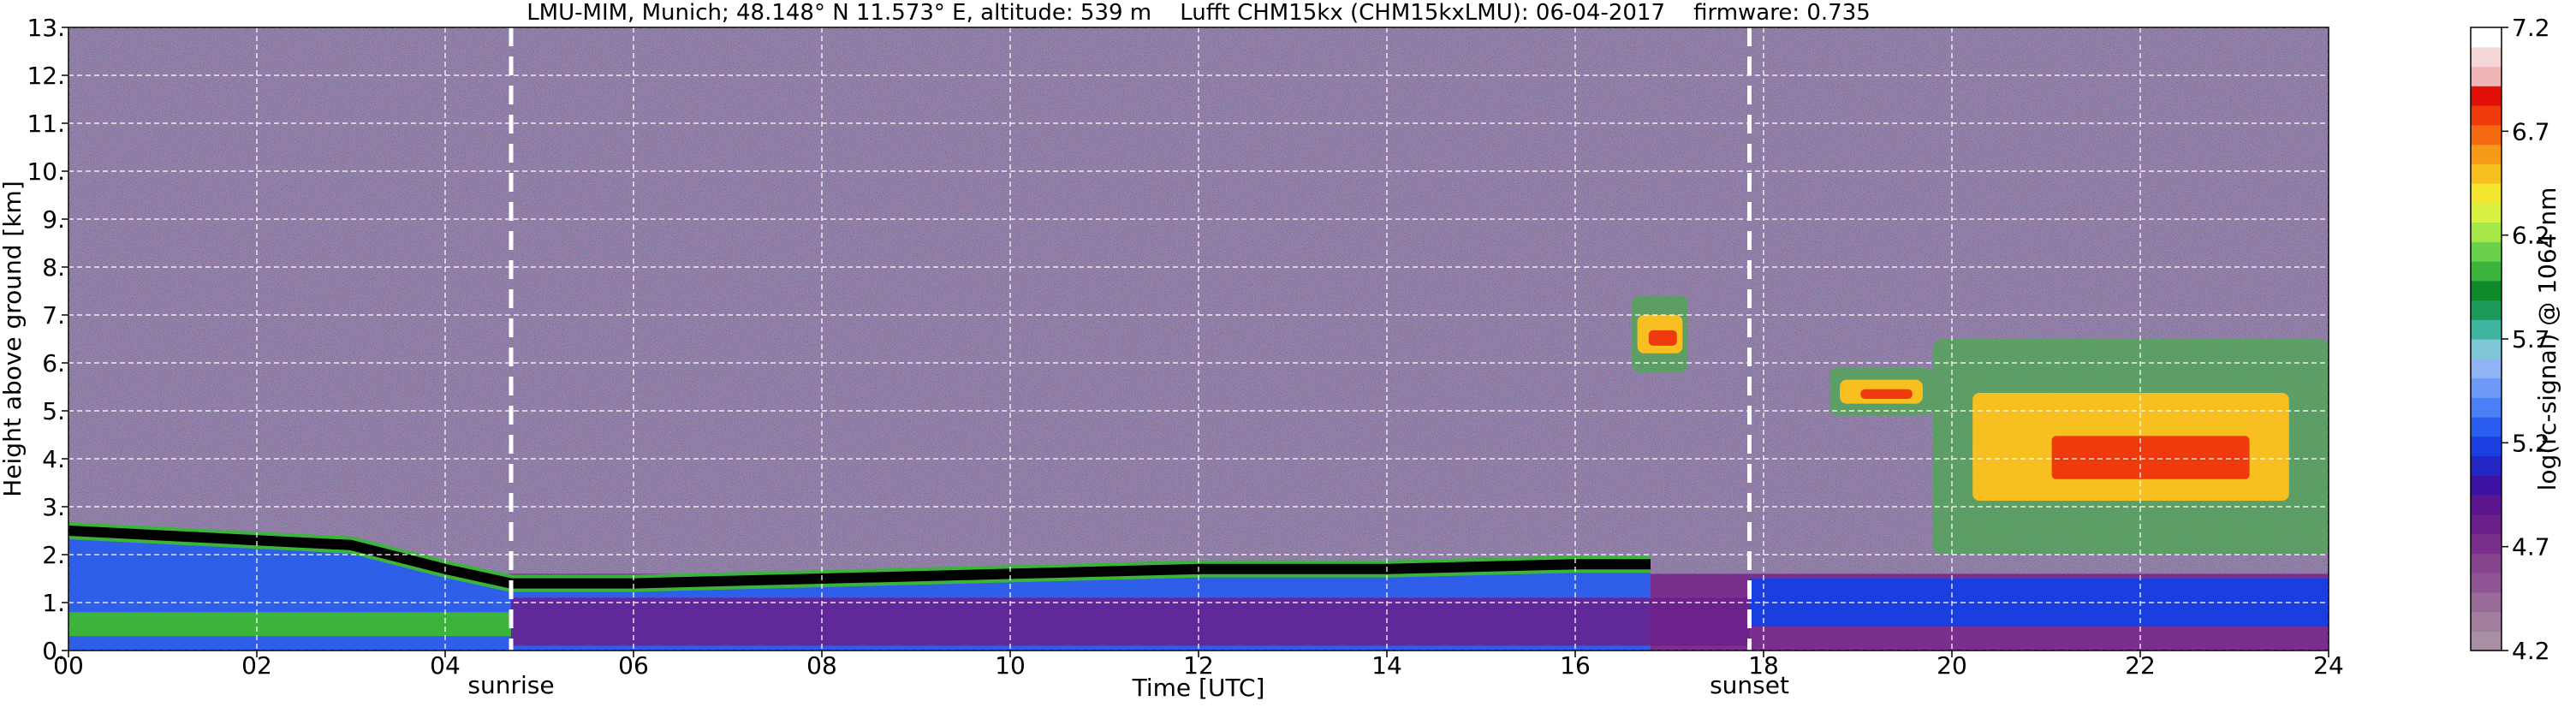 The width and height of the screenshot is (2576, 707). What do you see at coordinates (2531, 131) in the screenshot?
I see `colorbar-tick-label: 6.7` at bounding box center [2531, 131].